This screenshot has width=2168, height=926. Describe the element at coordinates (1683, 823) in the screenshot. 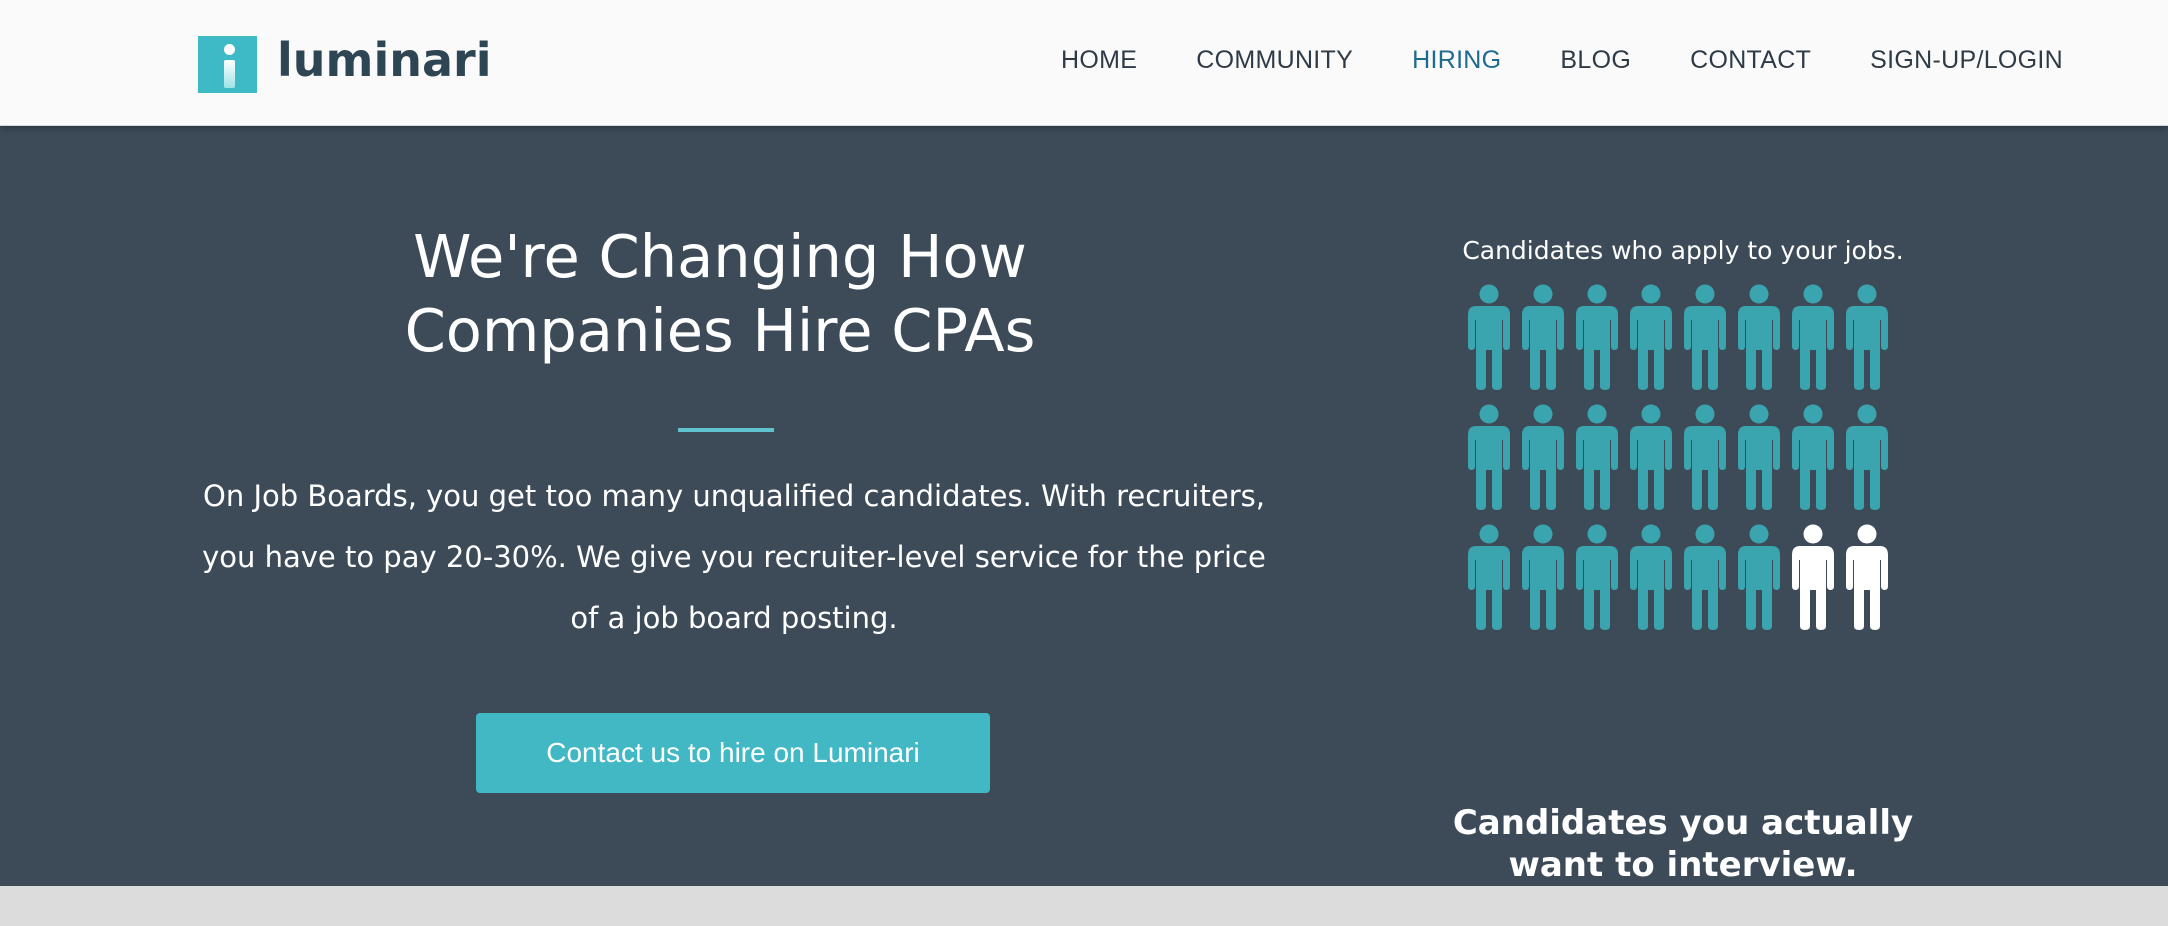

I see `infographic-tagline-line-1: Candidates you actually` at that location.